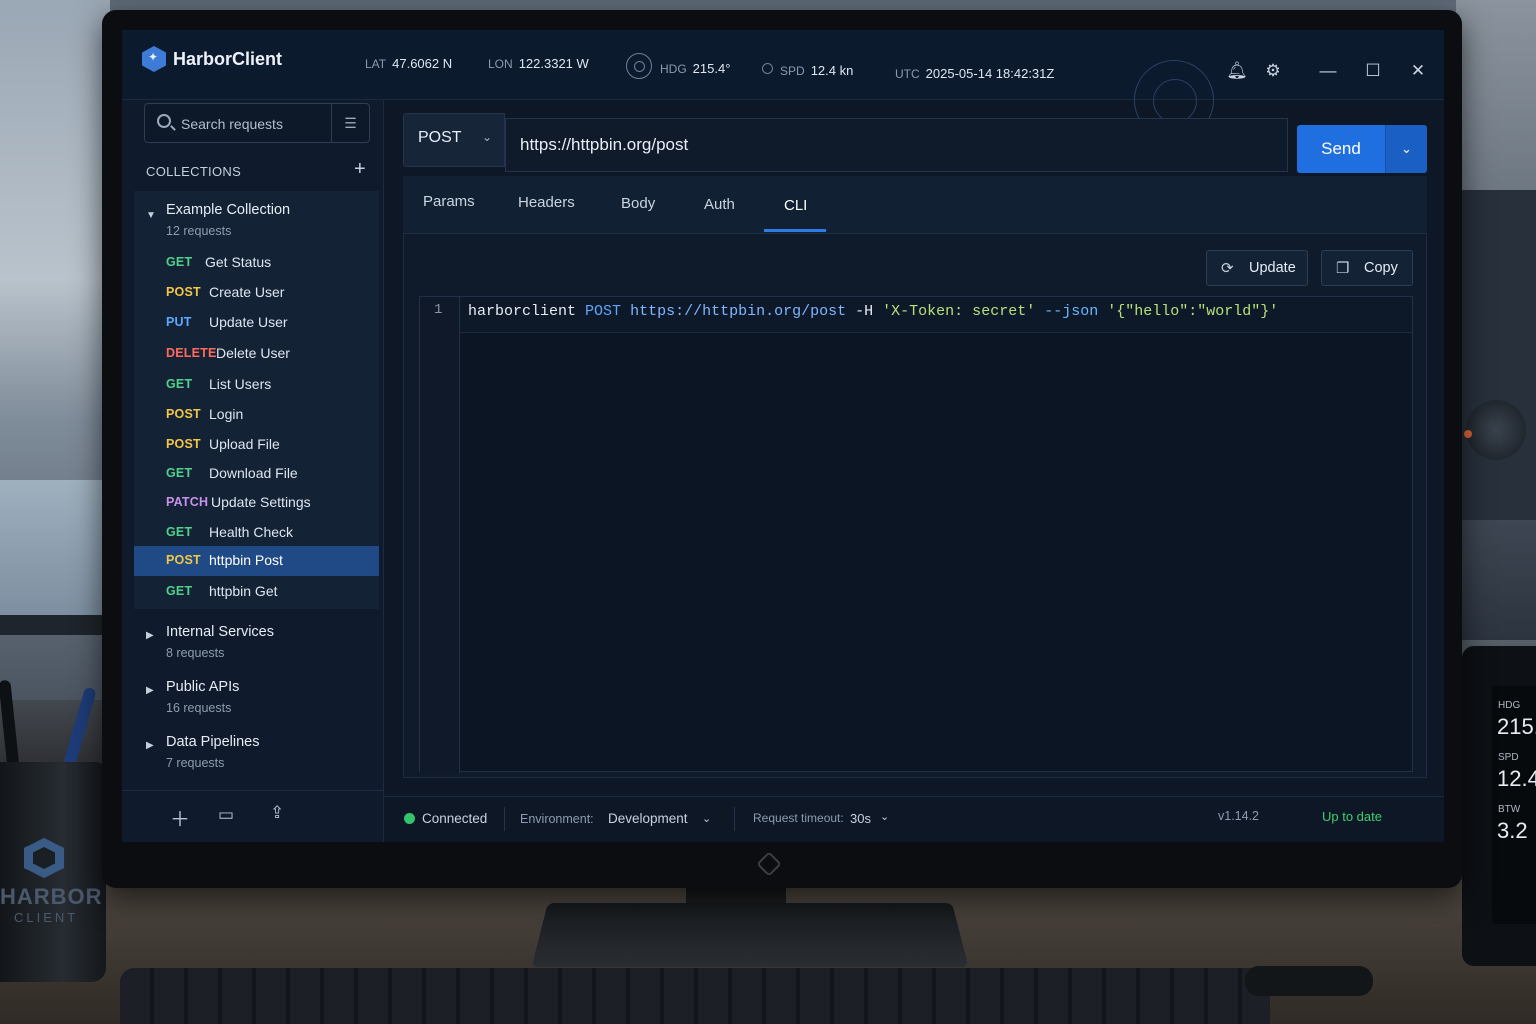  What do you see at coordinates (256, 354) in the screenshot?
I see `request-item: DELETE Delete User` at bounding box center [256, 354].